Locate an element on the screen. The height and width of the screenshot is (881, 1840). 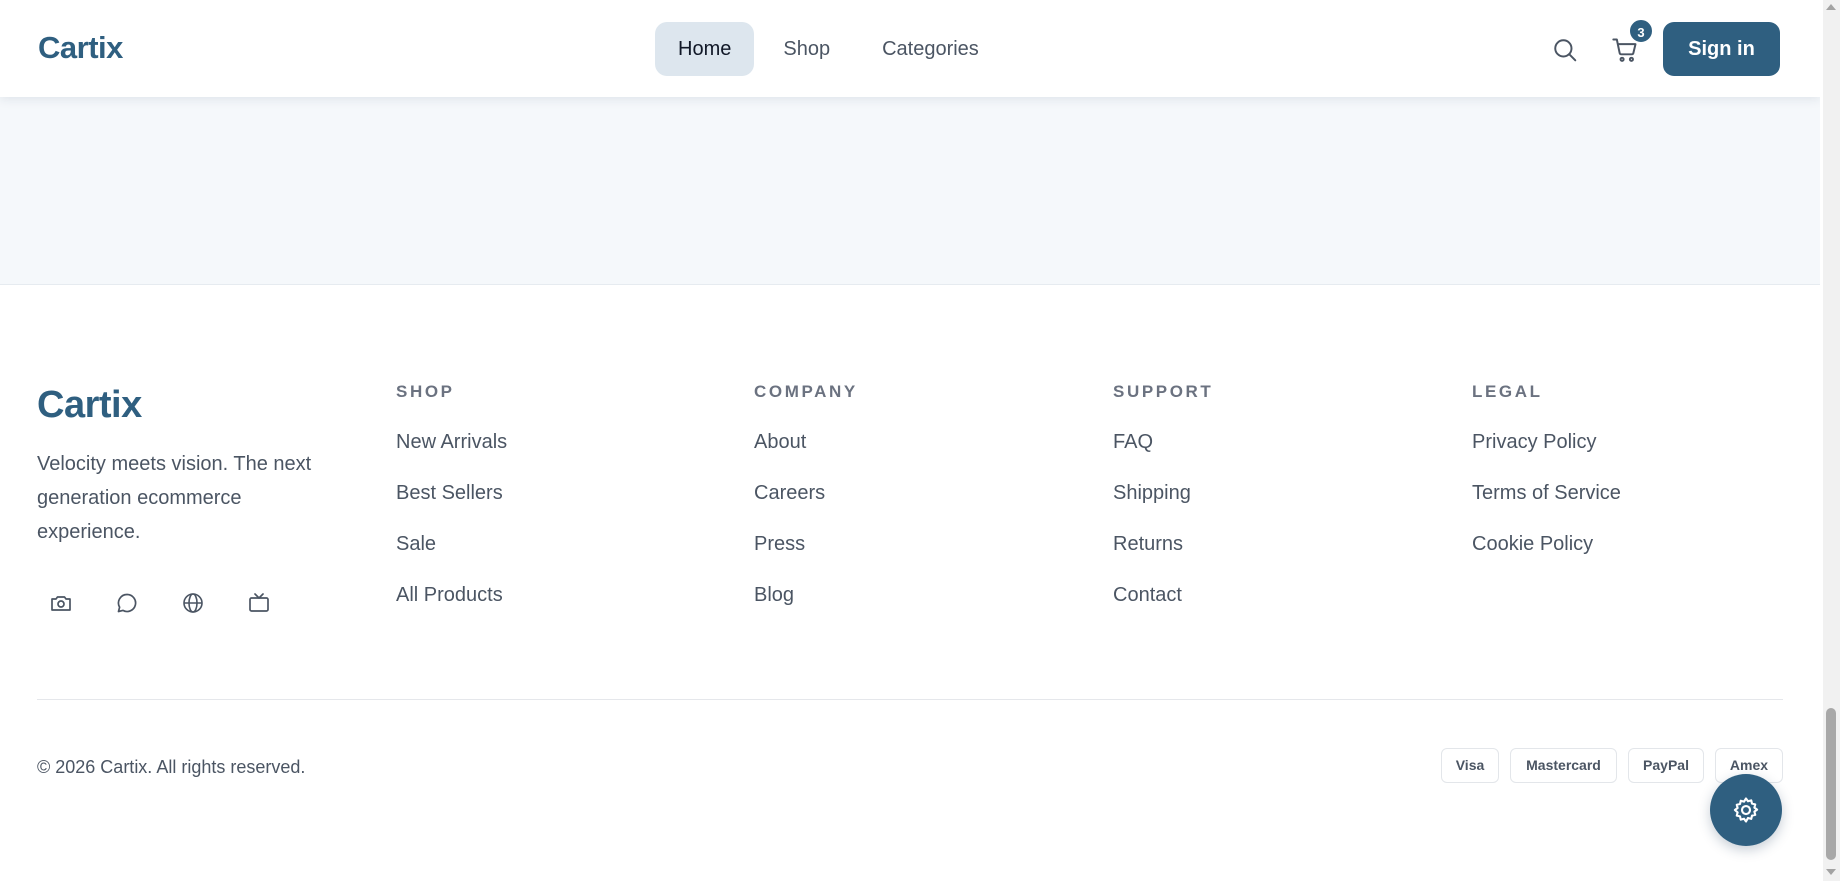
footer-link: All Products is located at coordinates (451, 595).